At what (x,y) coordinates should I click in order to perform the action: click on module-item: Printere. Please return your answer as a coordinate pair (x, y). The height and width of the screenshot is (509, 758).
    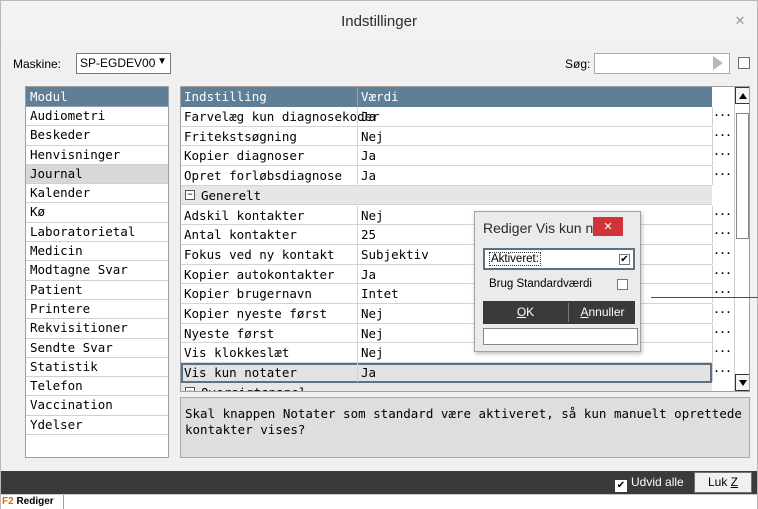
    Looking at the image, I should click on (97, 310).